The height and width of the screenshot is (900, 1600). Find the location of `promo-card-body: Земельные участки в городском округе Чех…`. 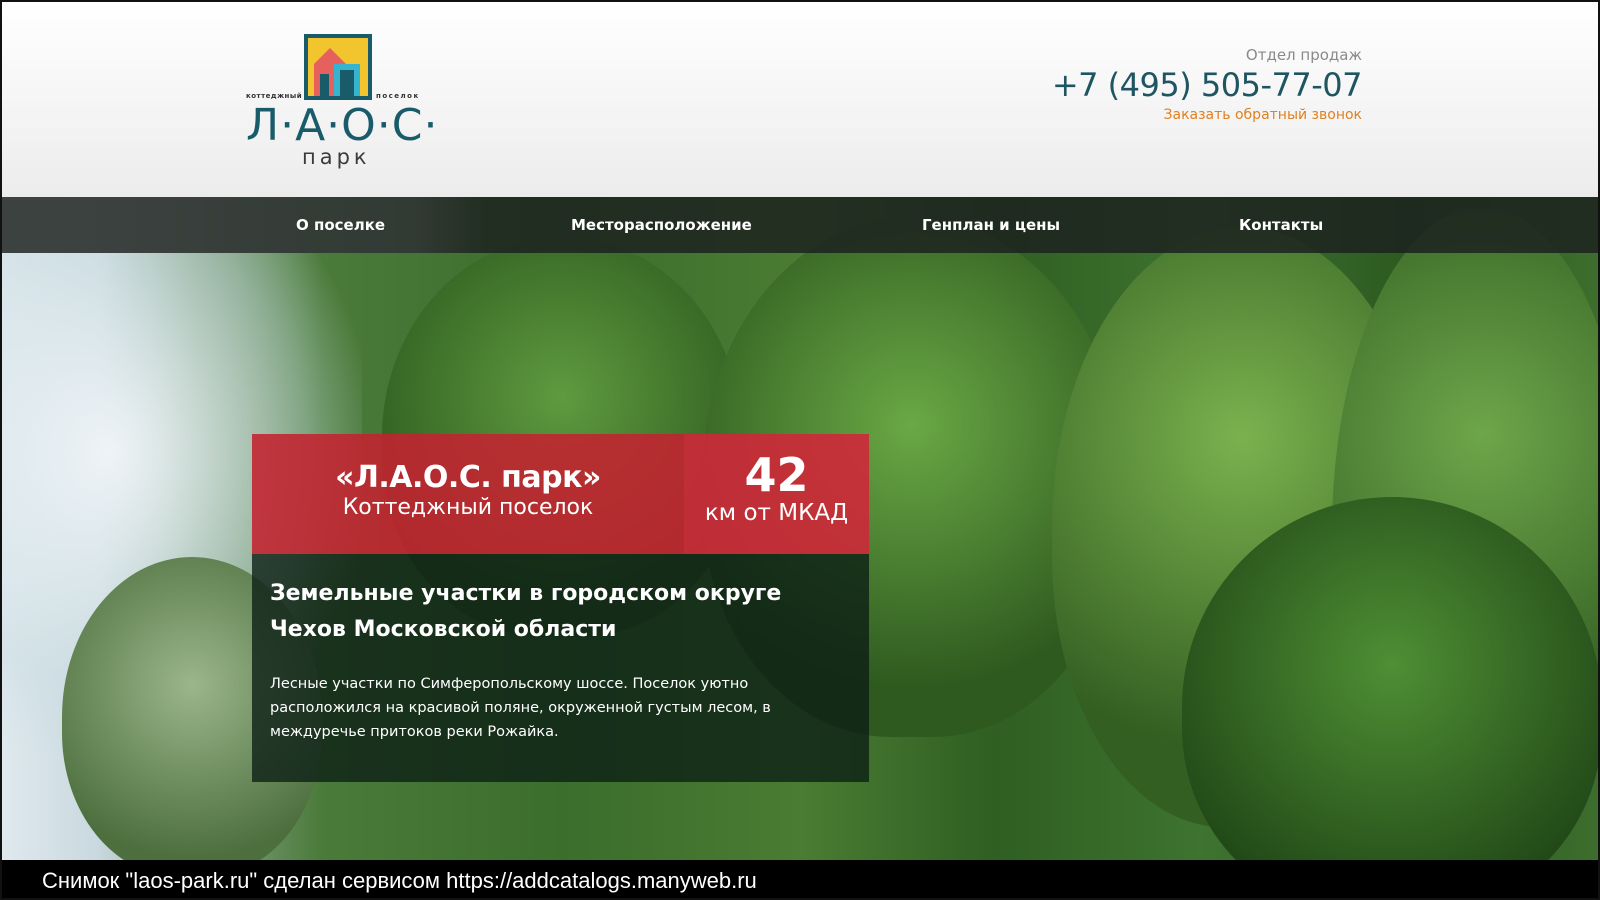

promo-card-body: Земельные участки в городском округе Чех… is located at coordinates (560, 668).